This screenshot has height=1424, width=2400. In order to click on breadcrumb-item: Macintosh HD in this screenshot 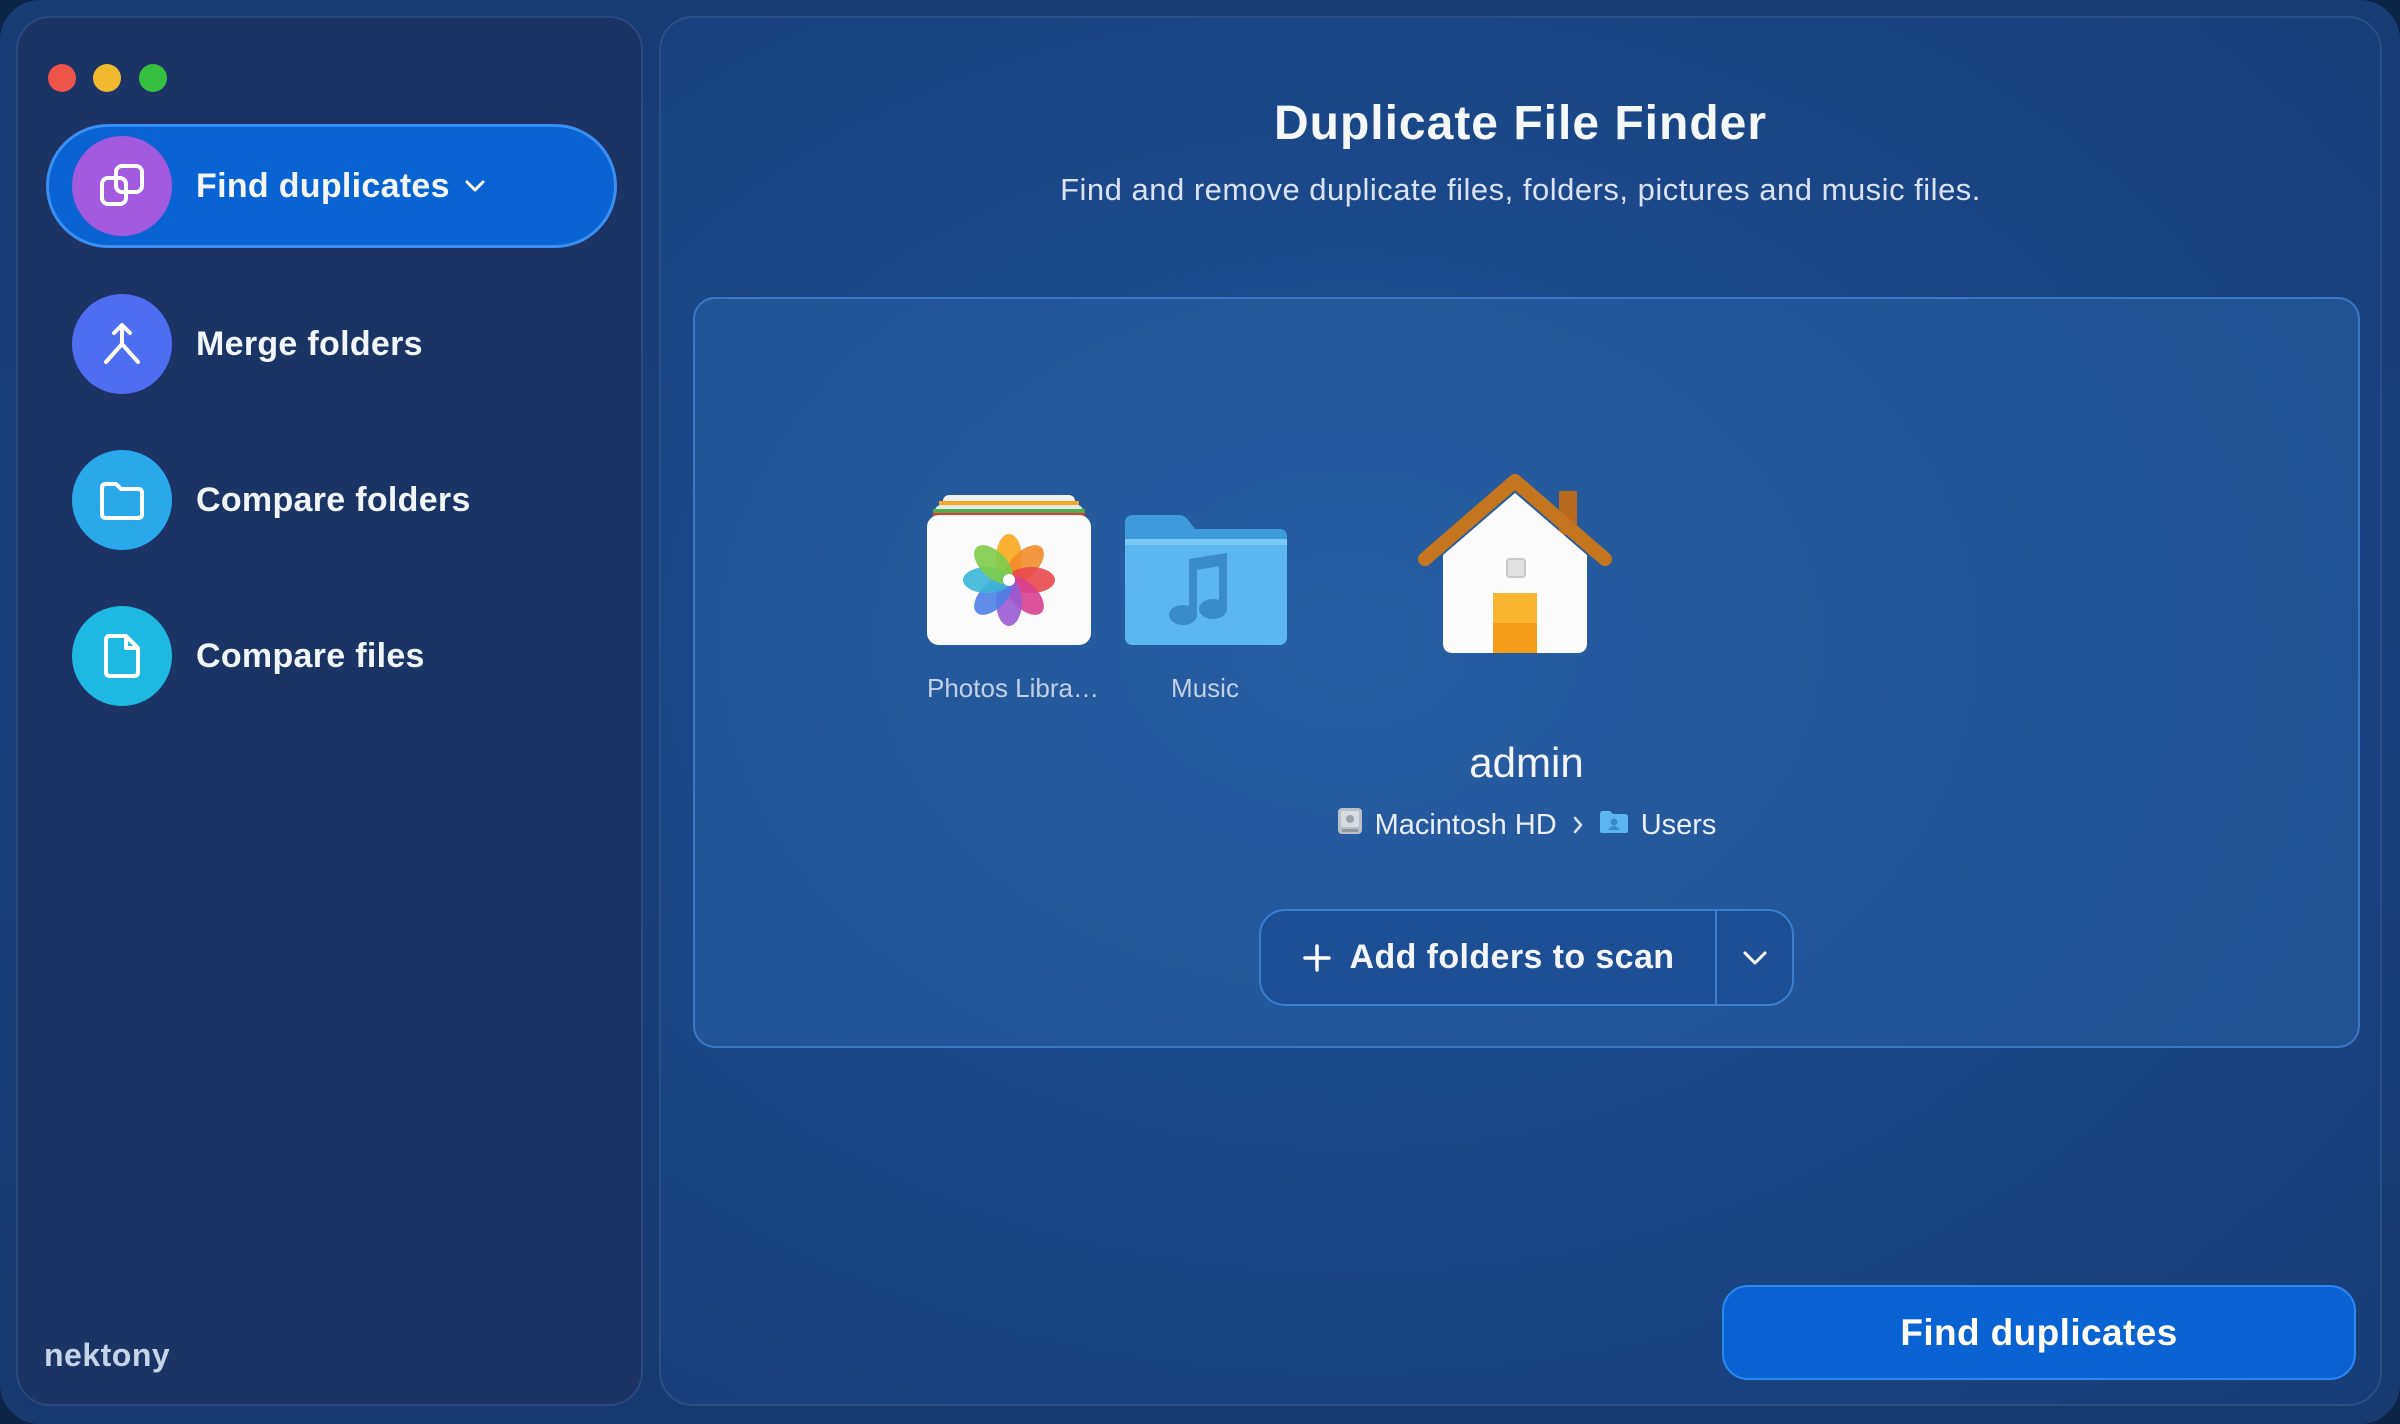, I will do `click(1447, 825)`.